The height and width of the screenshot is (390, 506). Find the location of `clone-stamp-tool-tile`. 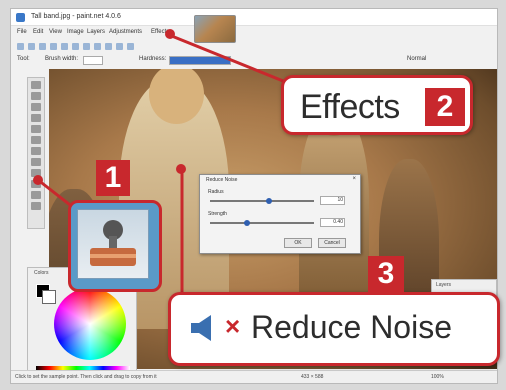

clone-stamp-tool-tile is located at coordinates (115, 246).